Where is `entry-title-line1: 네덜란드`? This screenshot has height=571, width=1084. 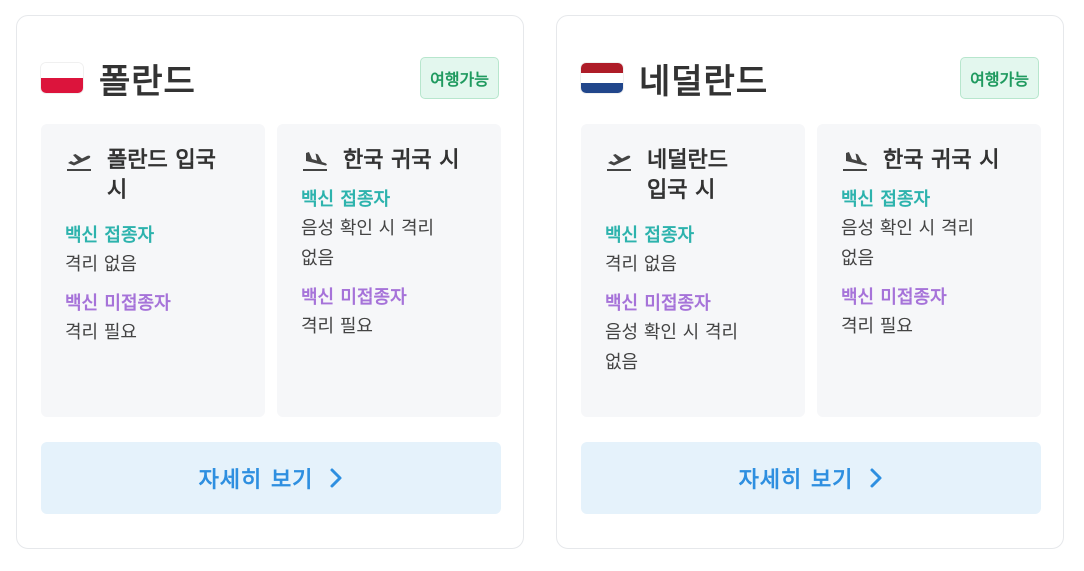 entry-title-line1: 네덜란드 is located at coordinates (687, 160).